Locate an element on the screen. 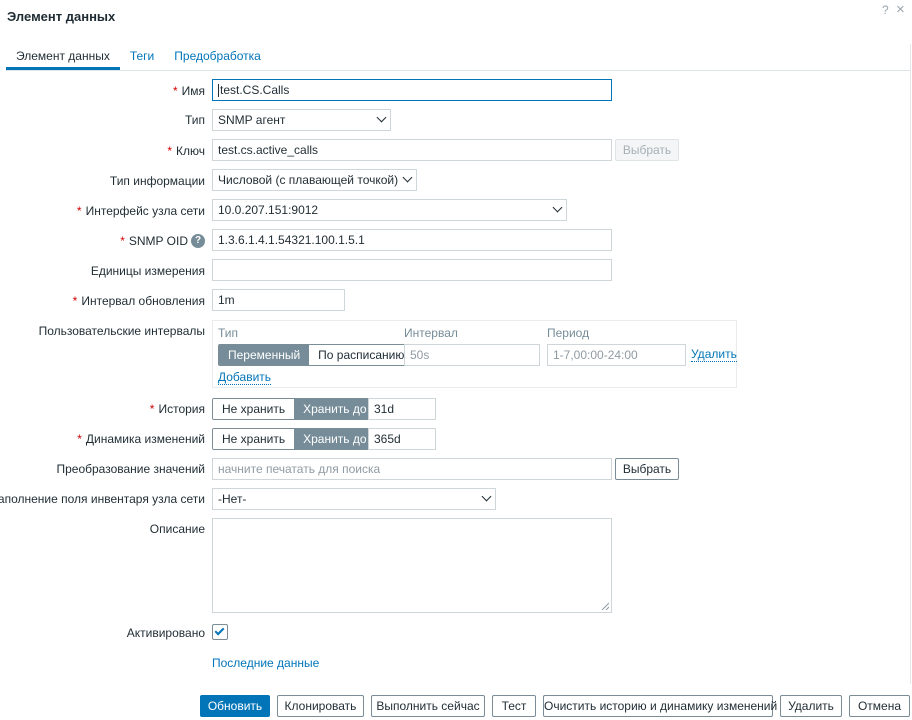 This screenshot has width=912, height=720. key-select-button: Выбрать is located at coordinates (647, 150).